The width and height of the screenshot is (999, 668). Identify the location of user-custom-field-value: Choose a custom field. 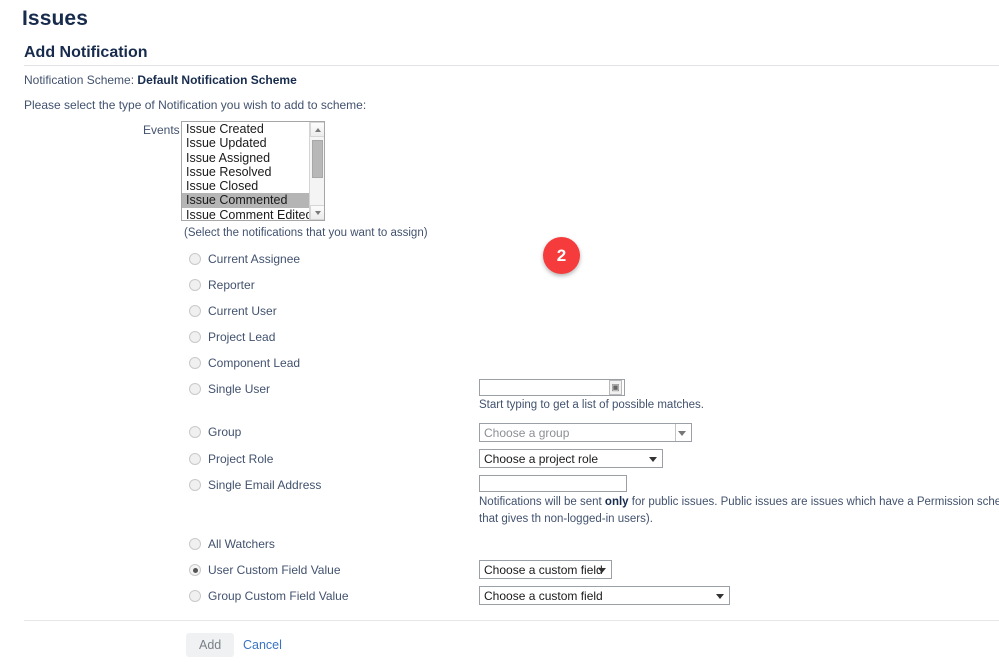
(543, 570).